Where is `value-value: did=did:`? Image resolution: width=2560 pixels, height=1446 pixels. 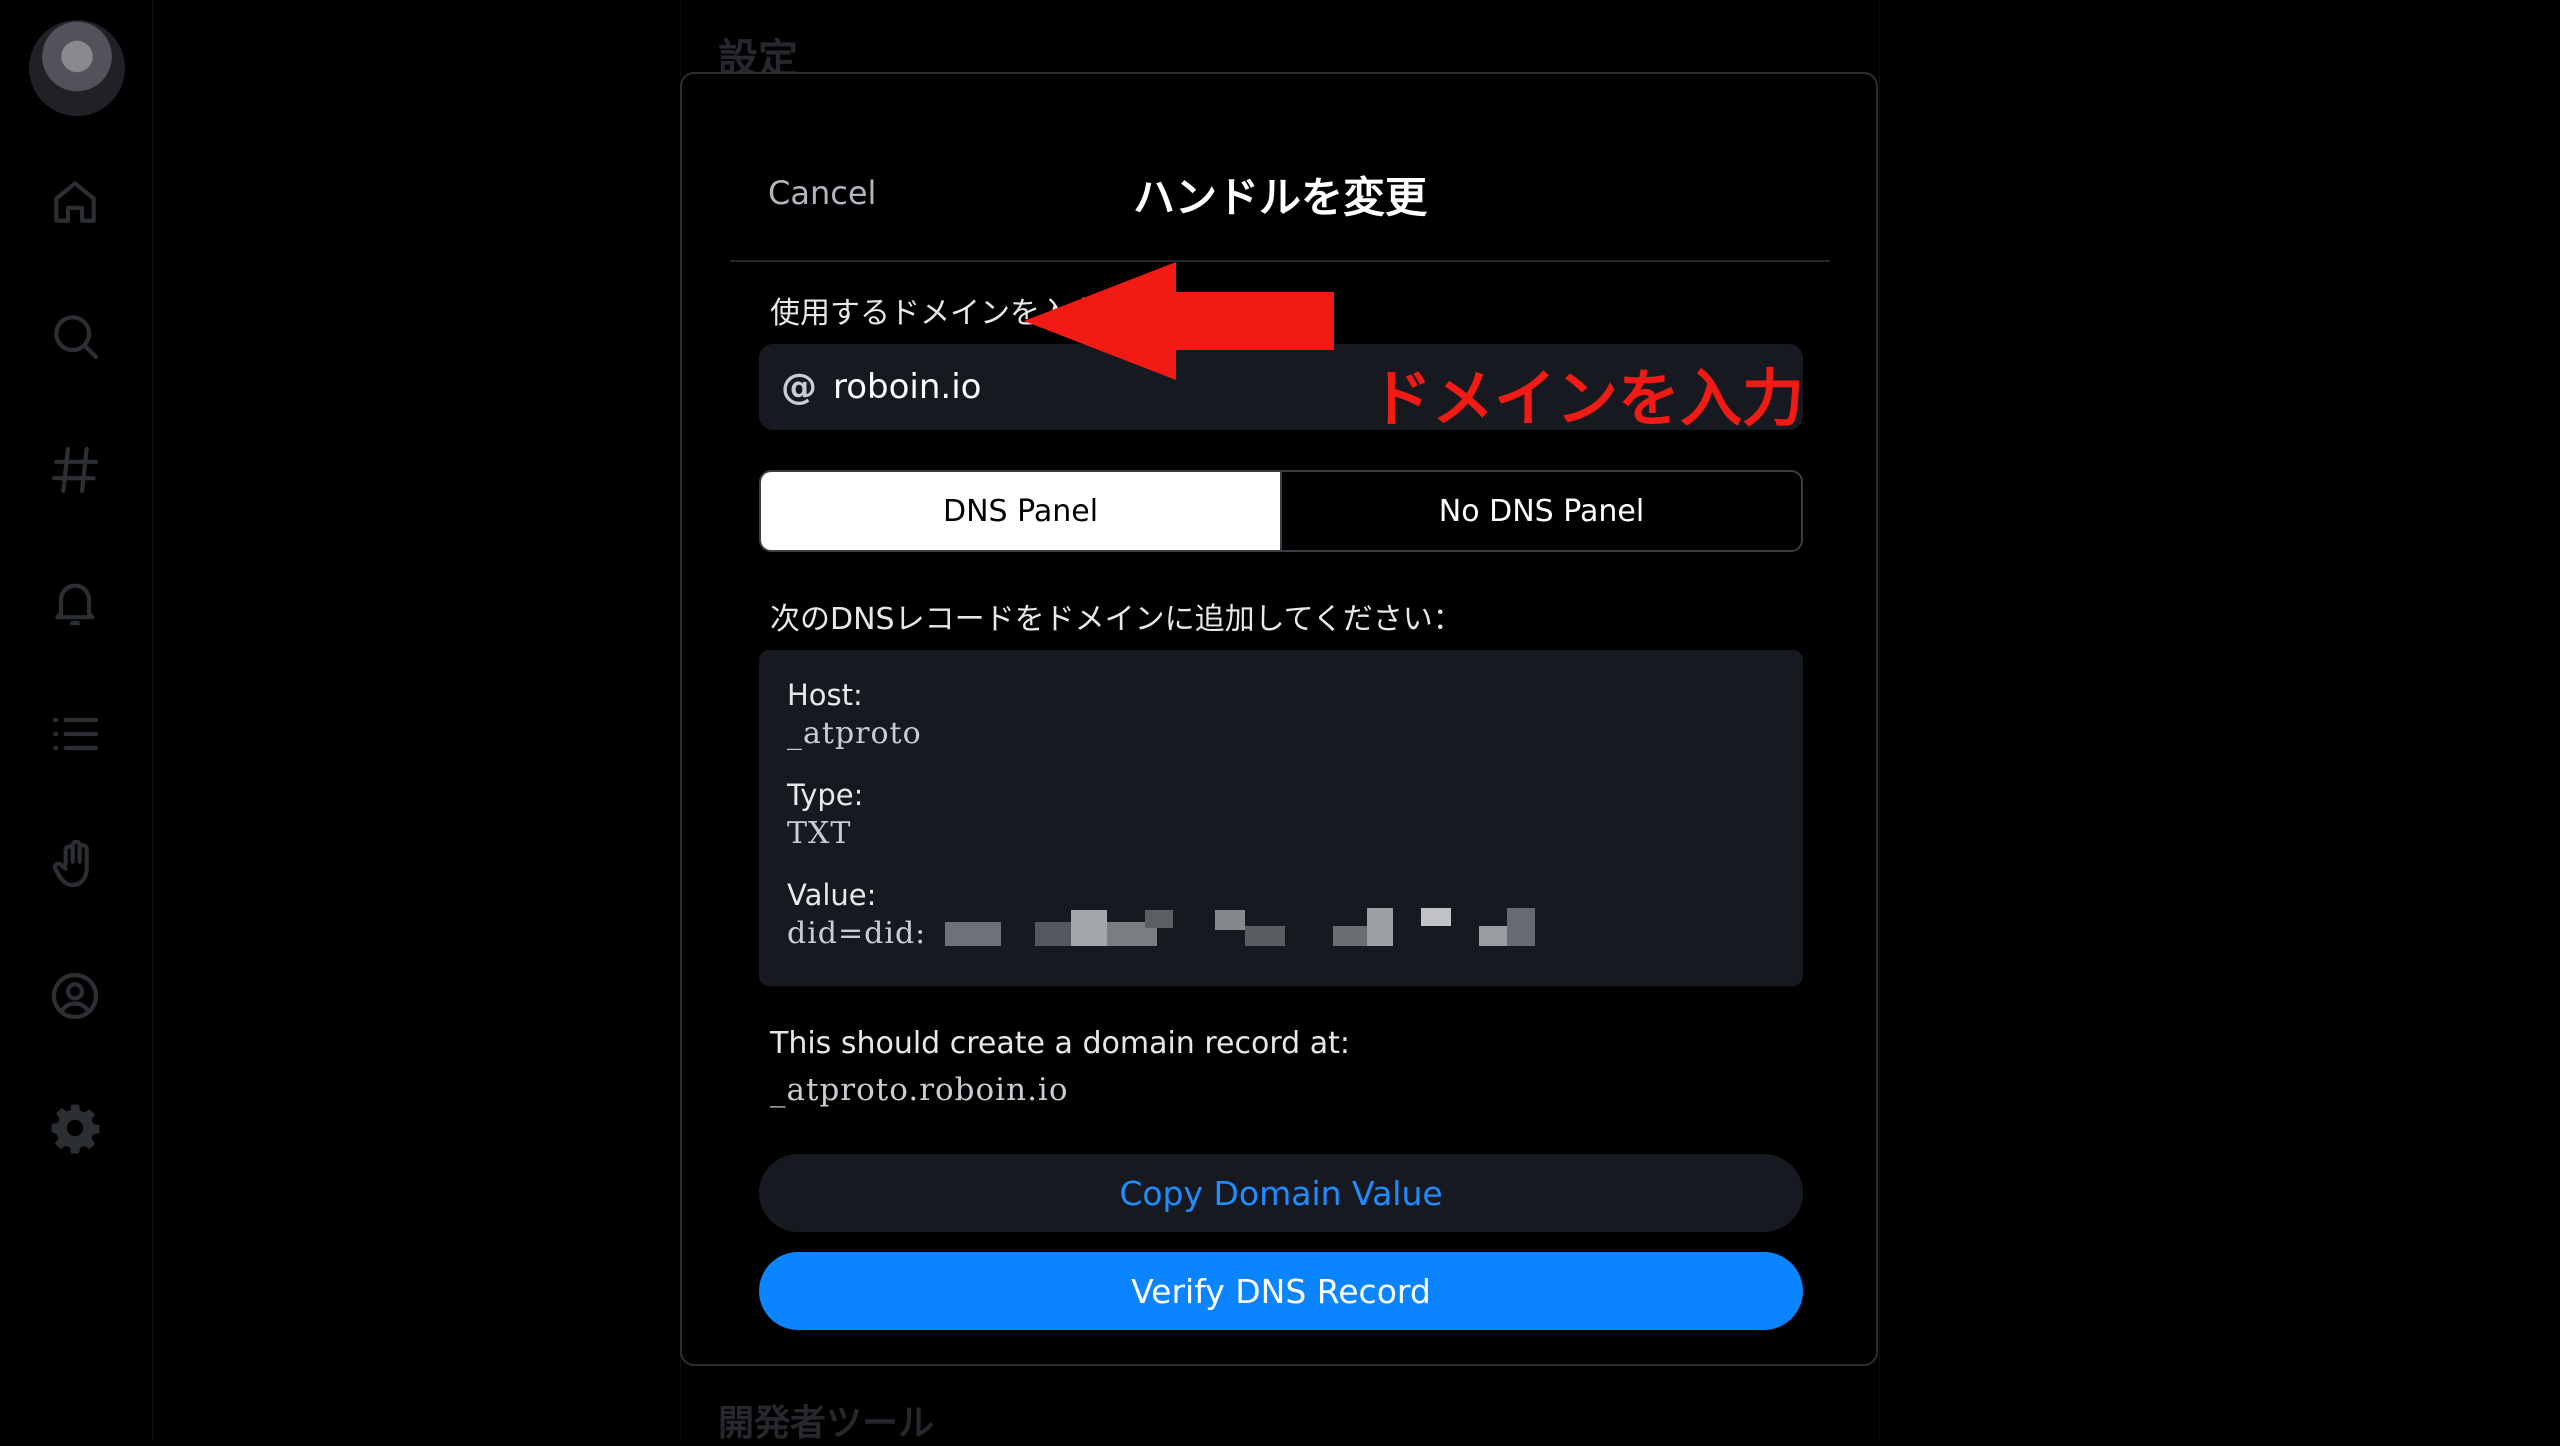
value-value: did=did: is located at coordinates (857, 933).